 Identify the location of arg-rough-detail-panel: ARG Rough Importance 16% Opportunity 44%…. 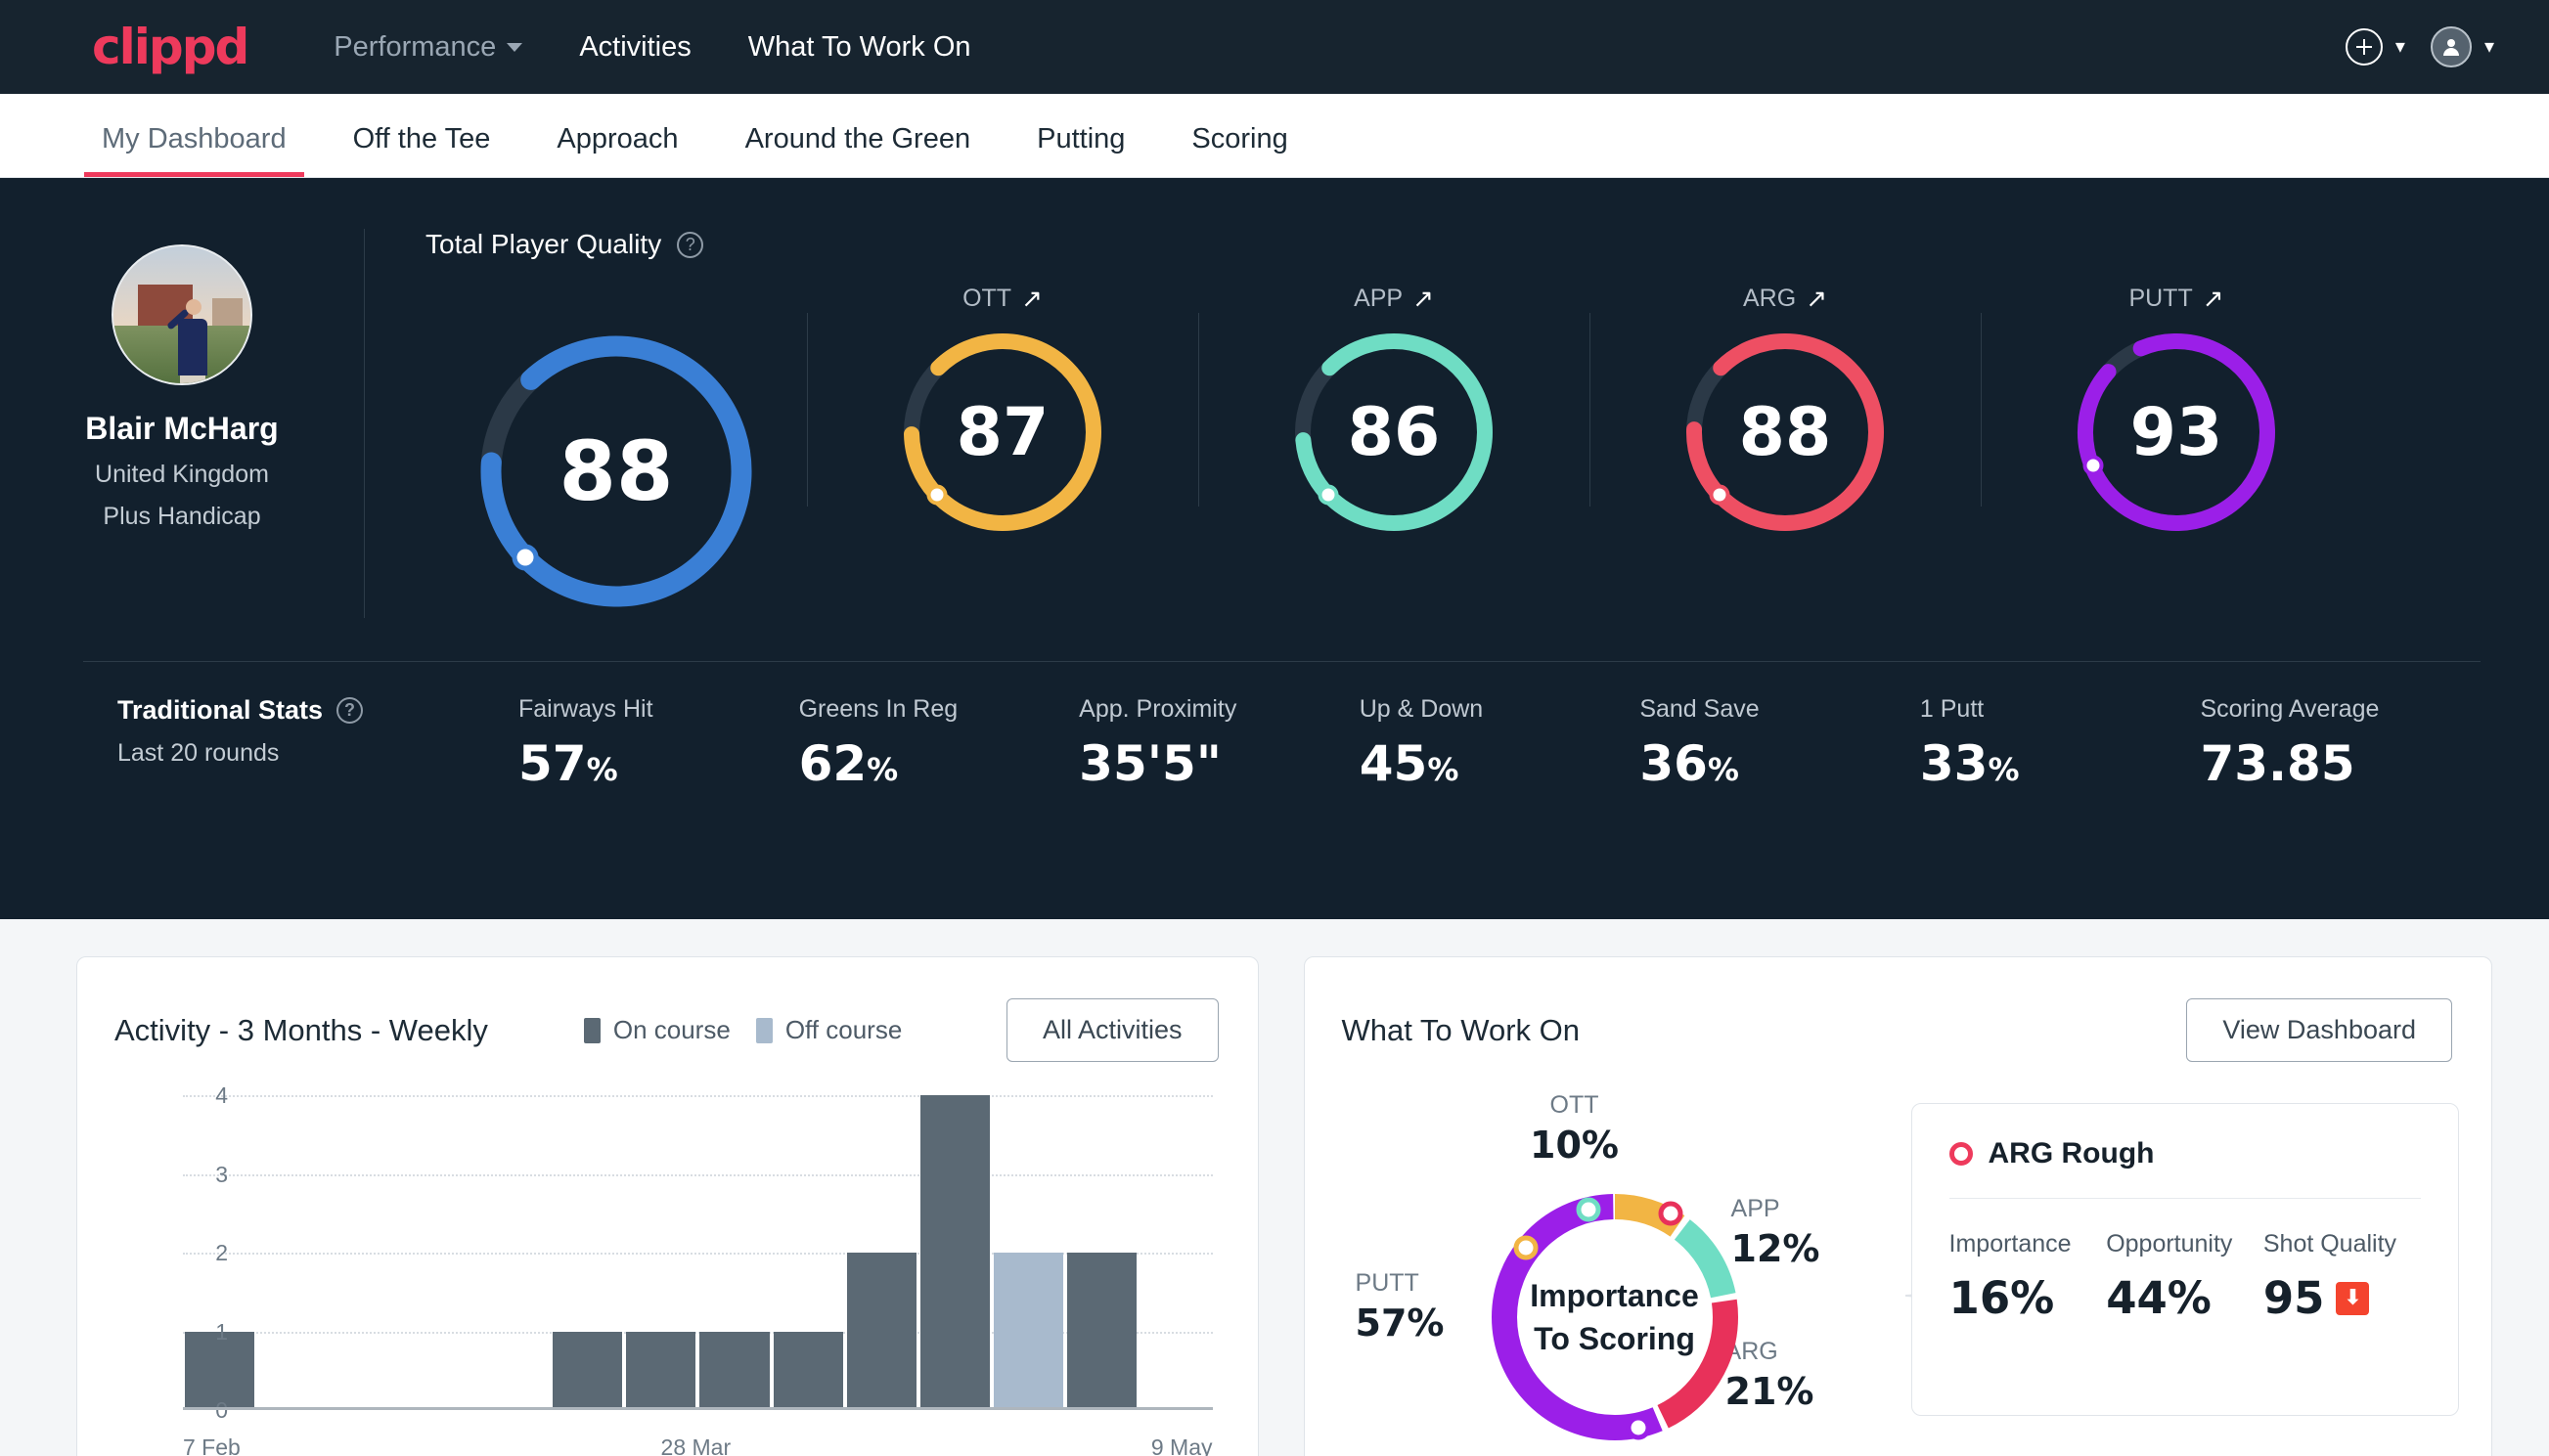
(2185, 1259).